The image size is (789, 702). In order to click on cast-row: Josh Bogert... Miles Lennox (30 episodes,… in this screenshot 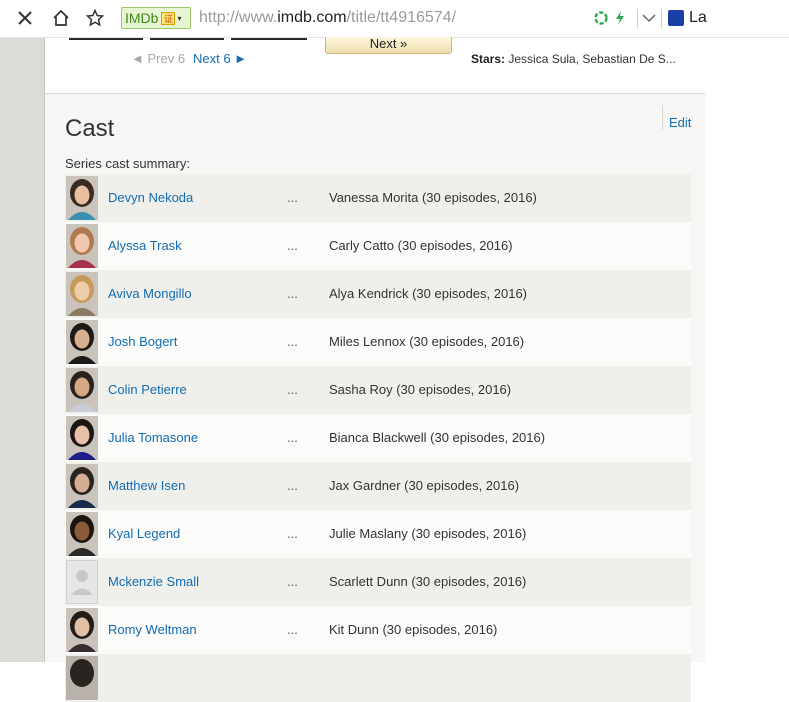, I will do `click(378, 342)`.